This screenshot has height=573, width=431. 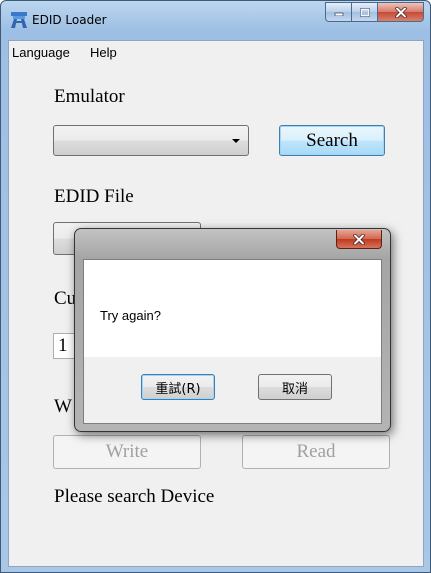 I want to click on maximize-button, so click(x=365, y=12).